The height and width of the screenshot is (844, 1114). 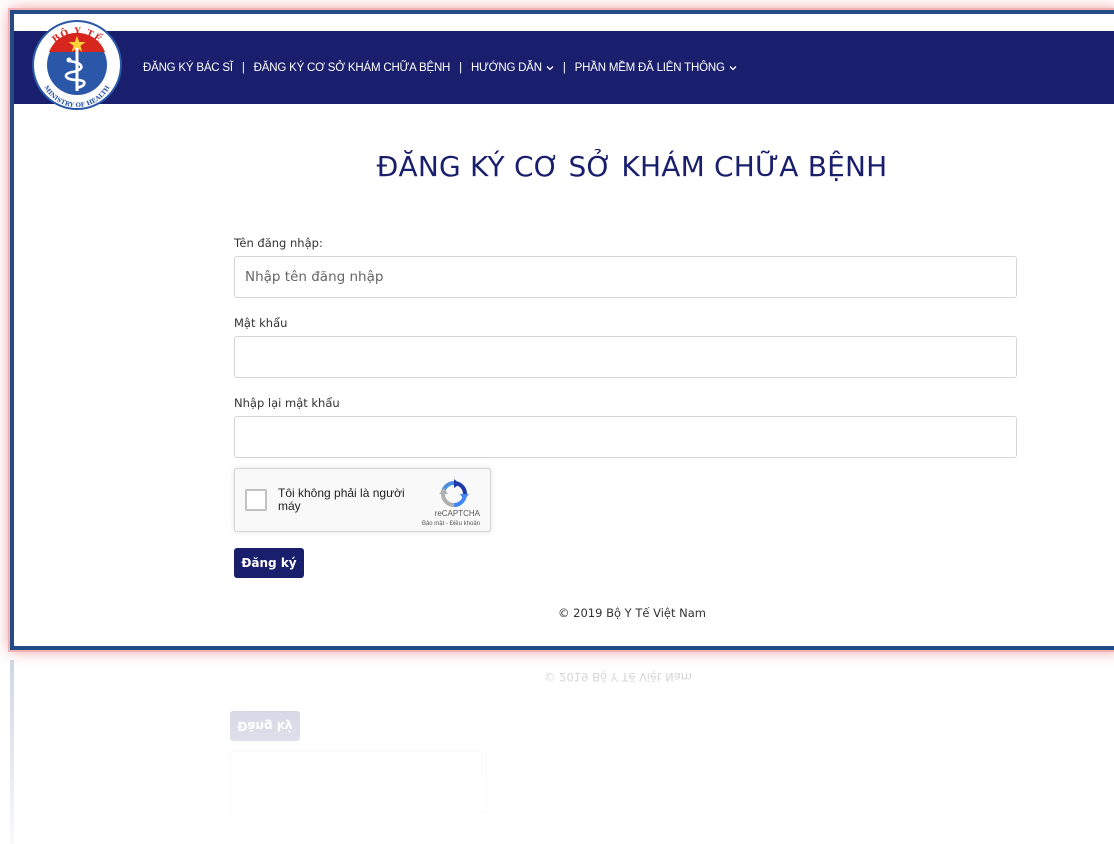 I want to click on recaptcha-label: Tôi không phải là người máy, so click(x=341, y=499).